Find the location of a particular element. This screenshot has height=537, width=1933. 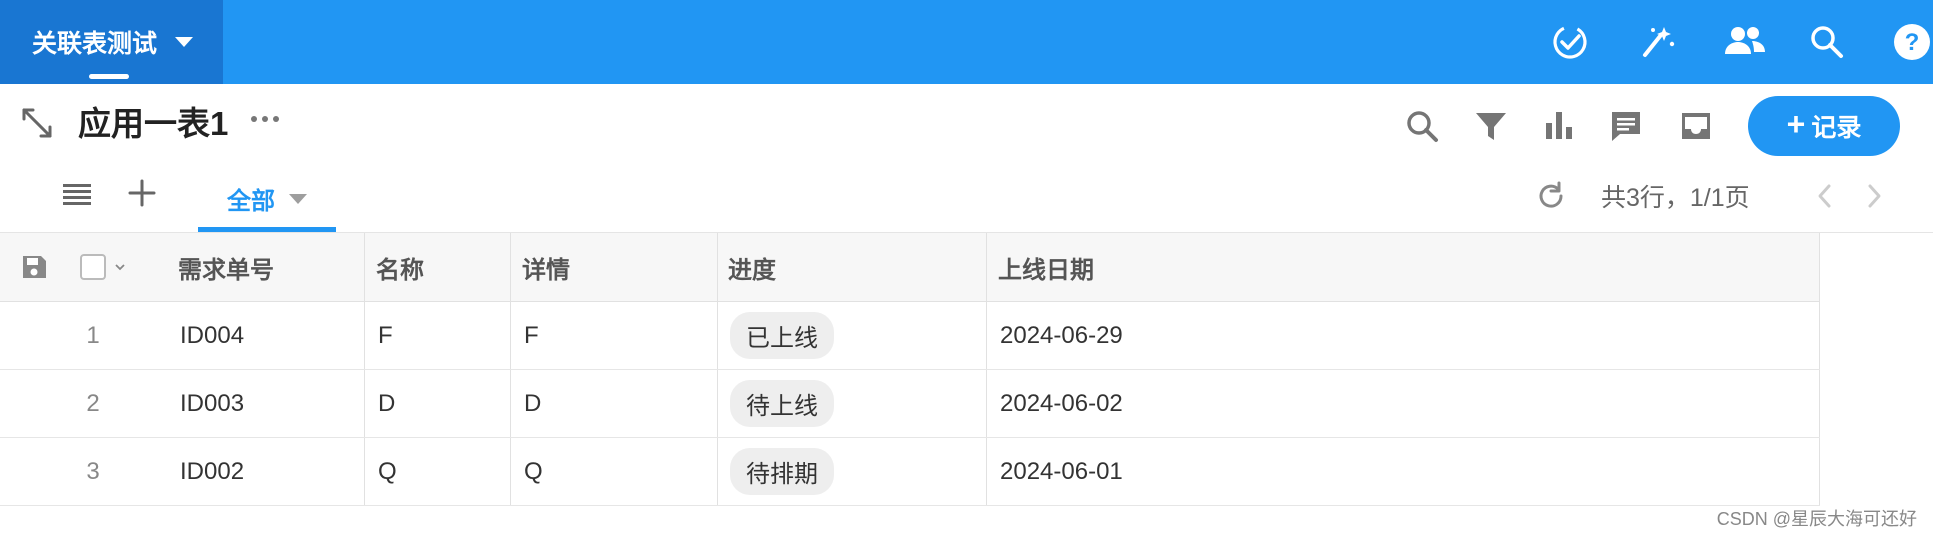

table-row: 3 ID002 Q Q 待排期 2024-06-01 is located at coordinates (910, 472).